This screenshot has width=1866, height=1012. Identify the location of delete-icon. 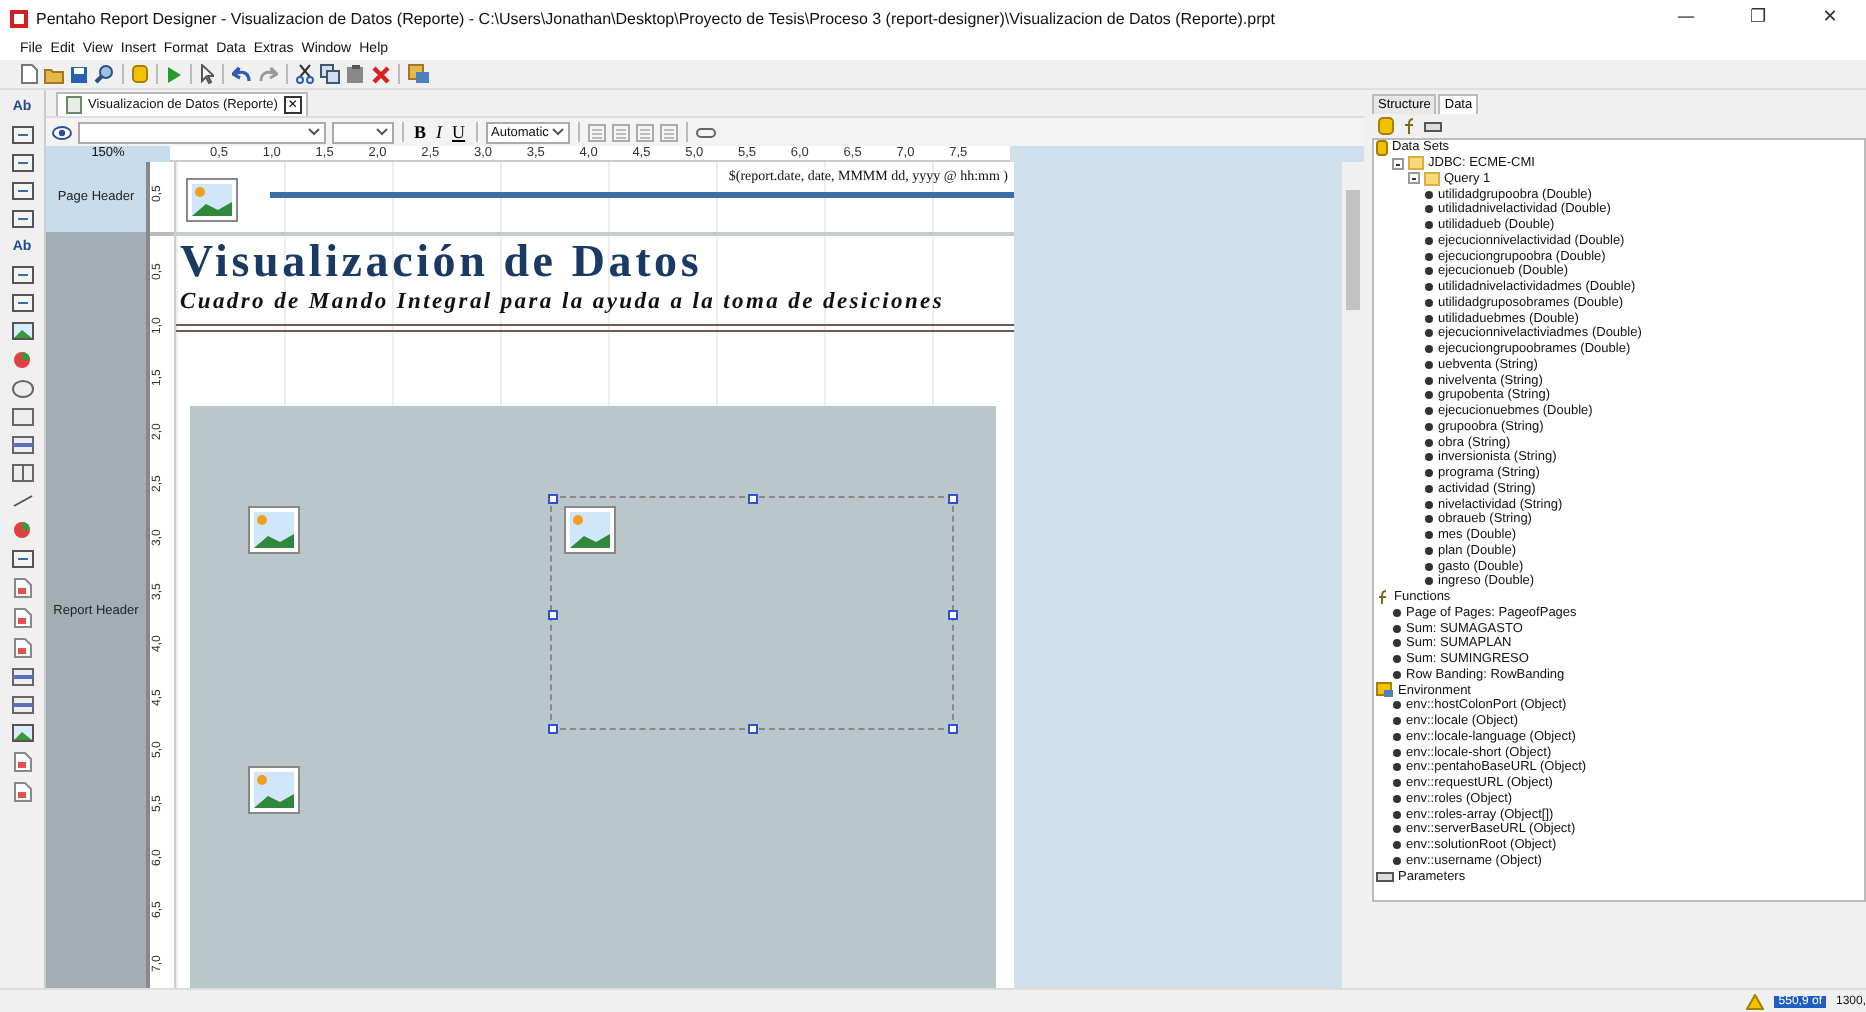
(381, 74).